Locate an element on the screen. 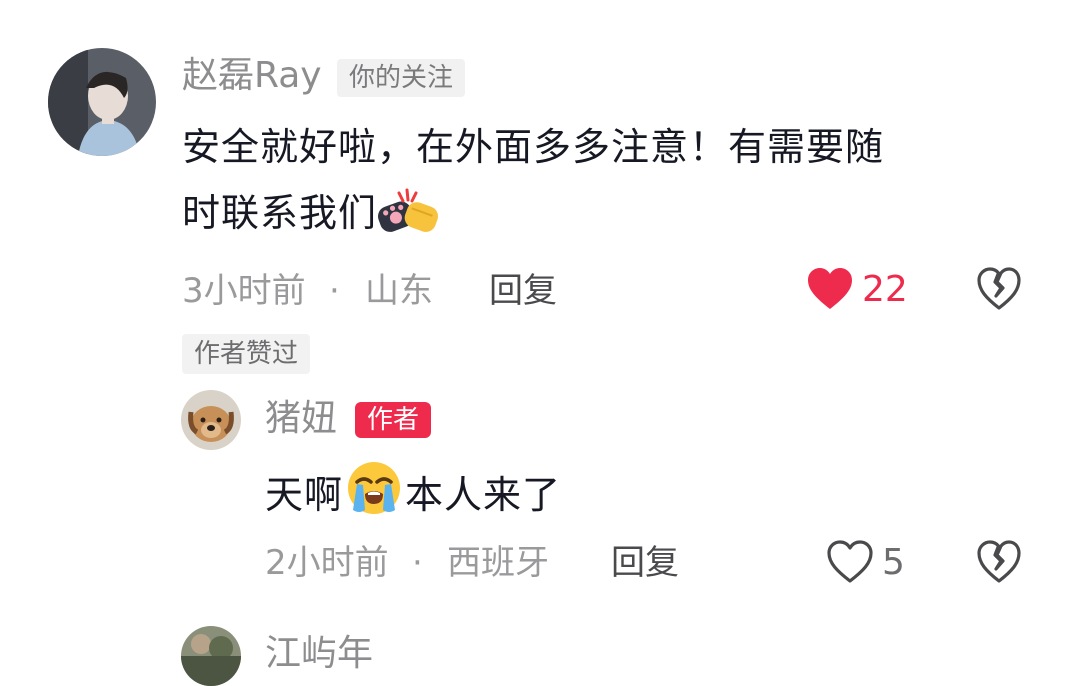  reply-text-before: 天啊 is located at coordinates (304, 495).